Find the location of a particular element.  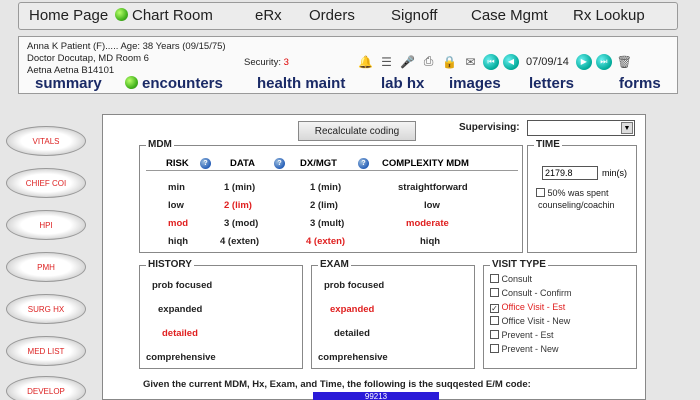

lock-icon: 🔒 is located at coordinates (449, 61).